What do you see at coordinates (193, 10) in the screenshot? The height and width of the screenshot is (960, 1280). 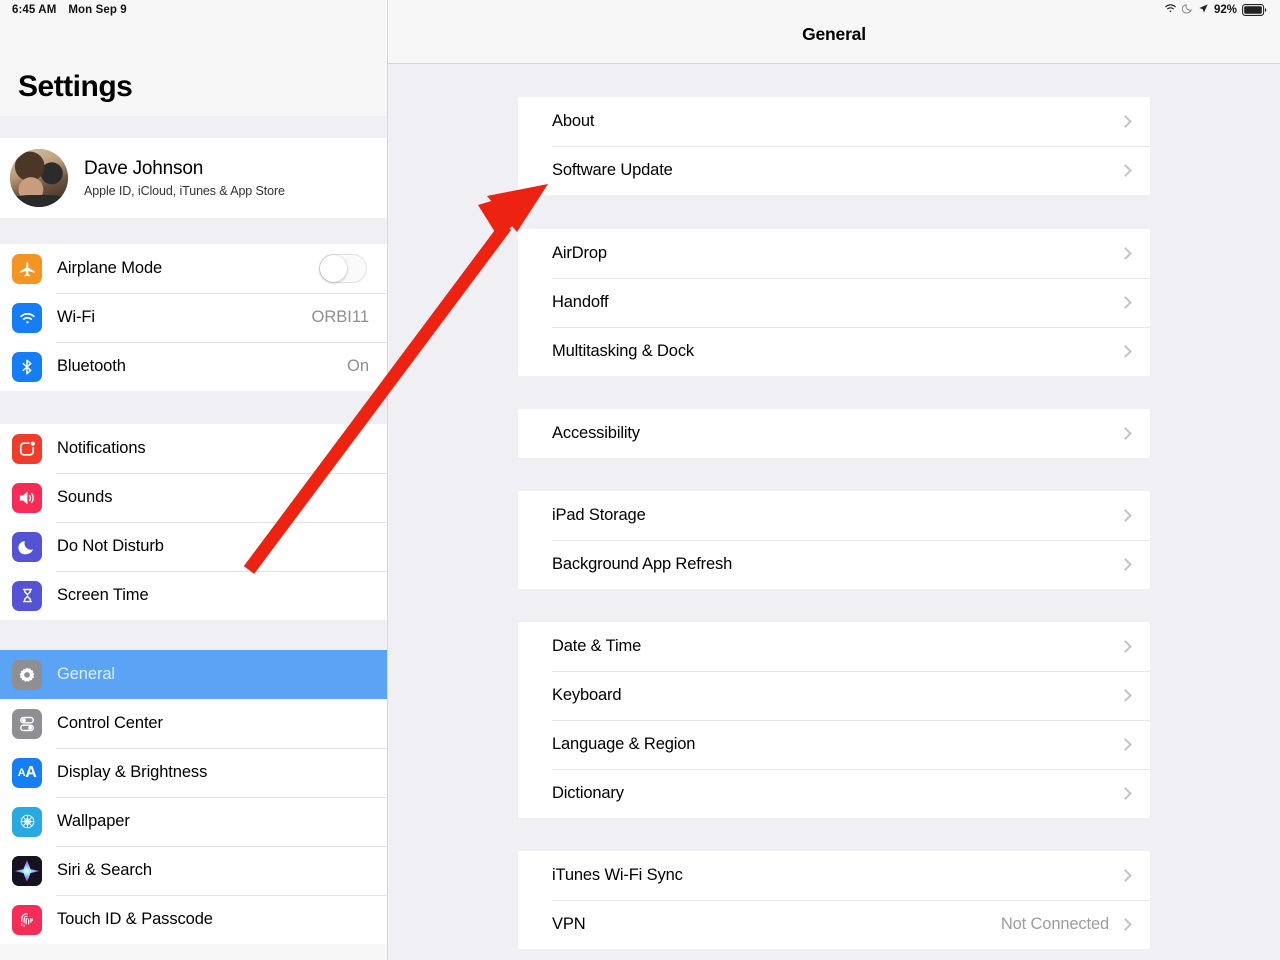 I see `status-bar: 6:45 AM Mon Sep 9` at bounding box center [193, 10].